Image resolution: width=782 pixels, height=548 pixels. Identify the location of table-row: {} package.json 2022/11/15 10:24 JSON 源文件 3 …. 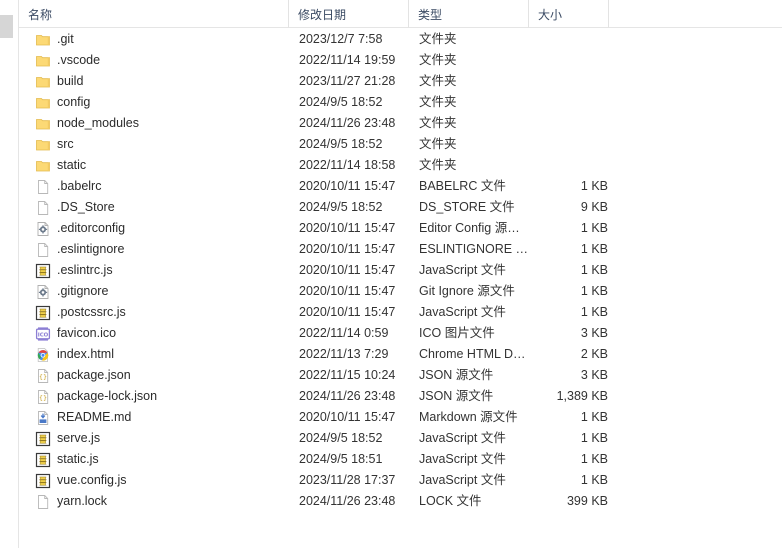
(400, 375).